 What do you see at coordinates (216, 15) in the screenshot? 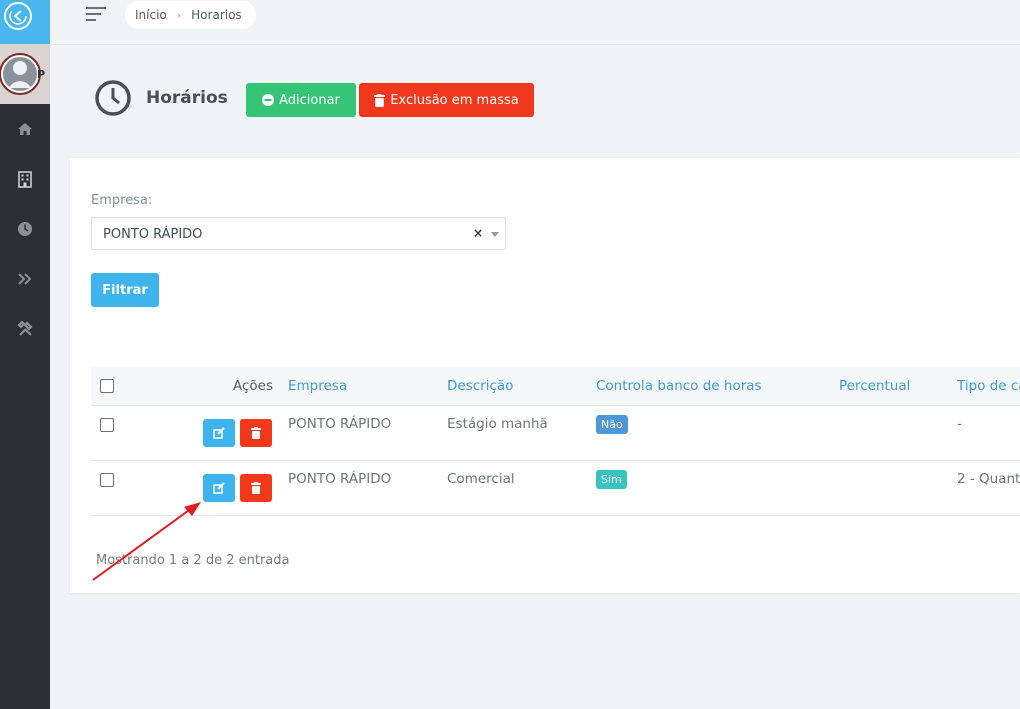
I see `breadcrumb-item-horarios: Horarios` at bounding box center [216, 15].